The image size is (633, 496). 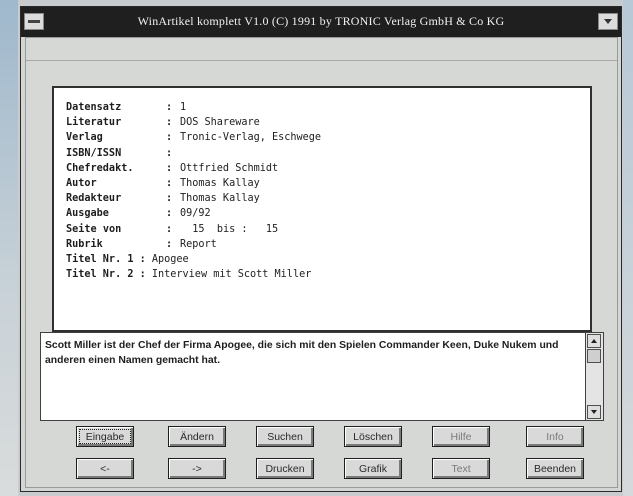 I want to click on field-titel-2: Titel Nr. 2 : Interview mit Scott Miller, so click(x=193, y=274).